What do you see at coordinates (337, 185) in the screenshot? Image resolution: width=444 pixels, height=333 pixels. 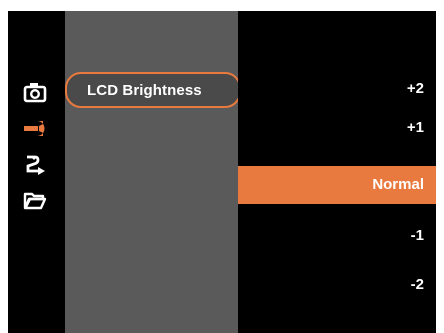 I see `option-normal: Normal` at bounding box center [337, 185].